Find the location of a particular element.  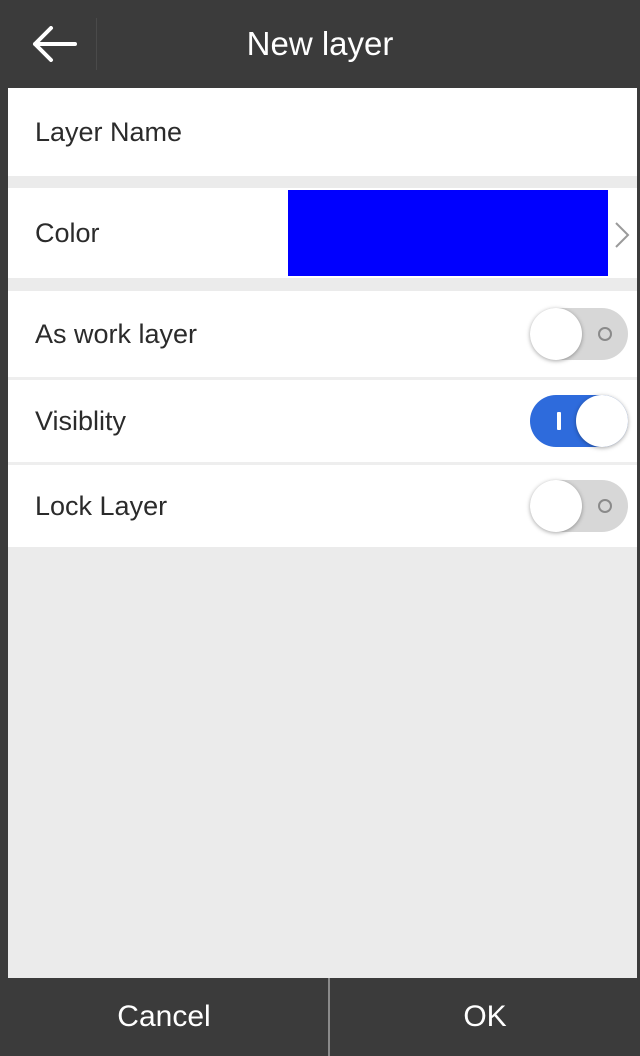

work-layer-row: As work layer is located at coordinates (322, 334).